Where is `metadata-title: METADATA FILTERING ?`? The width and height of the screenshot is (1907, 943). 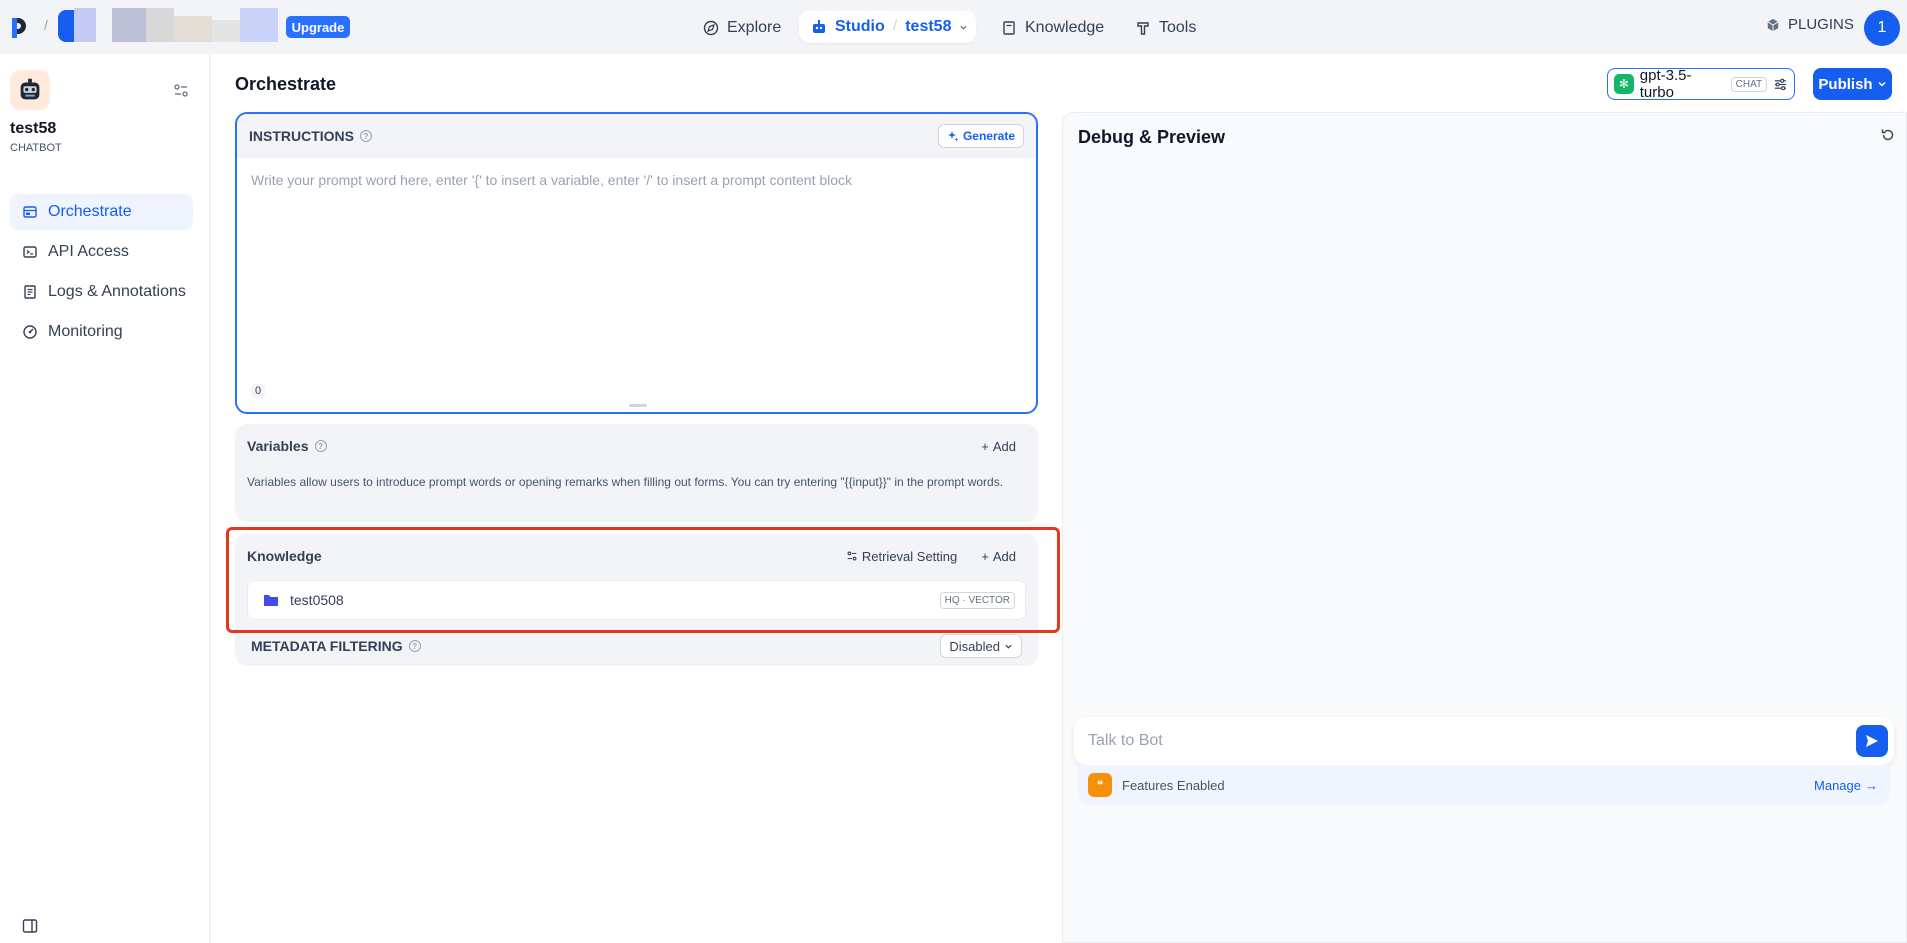
metadata-title: METADATA FILTERING ? is located at coordinates (336, 646).